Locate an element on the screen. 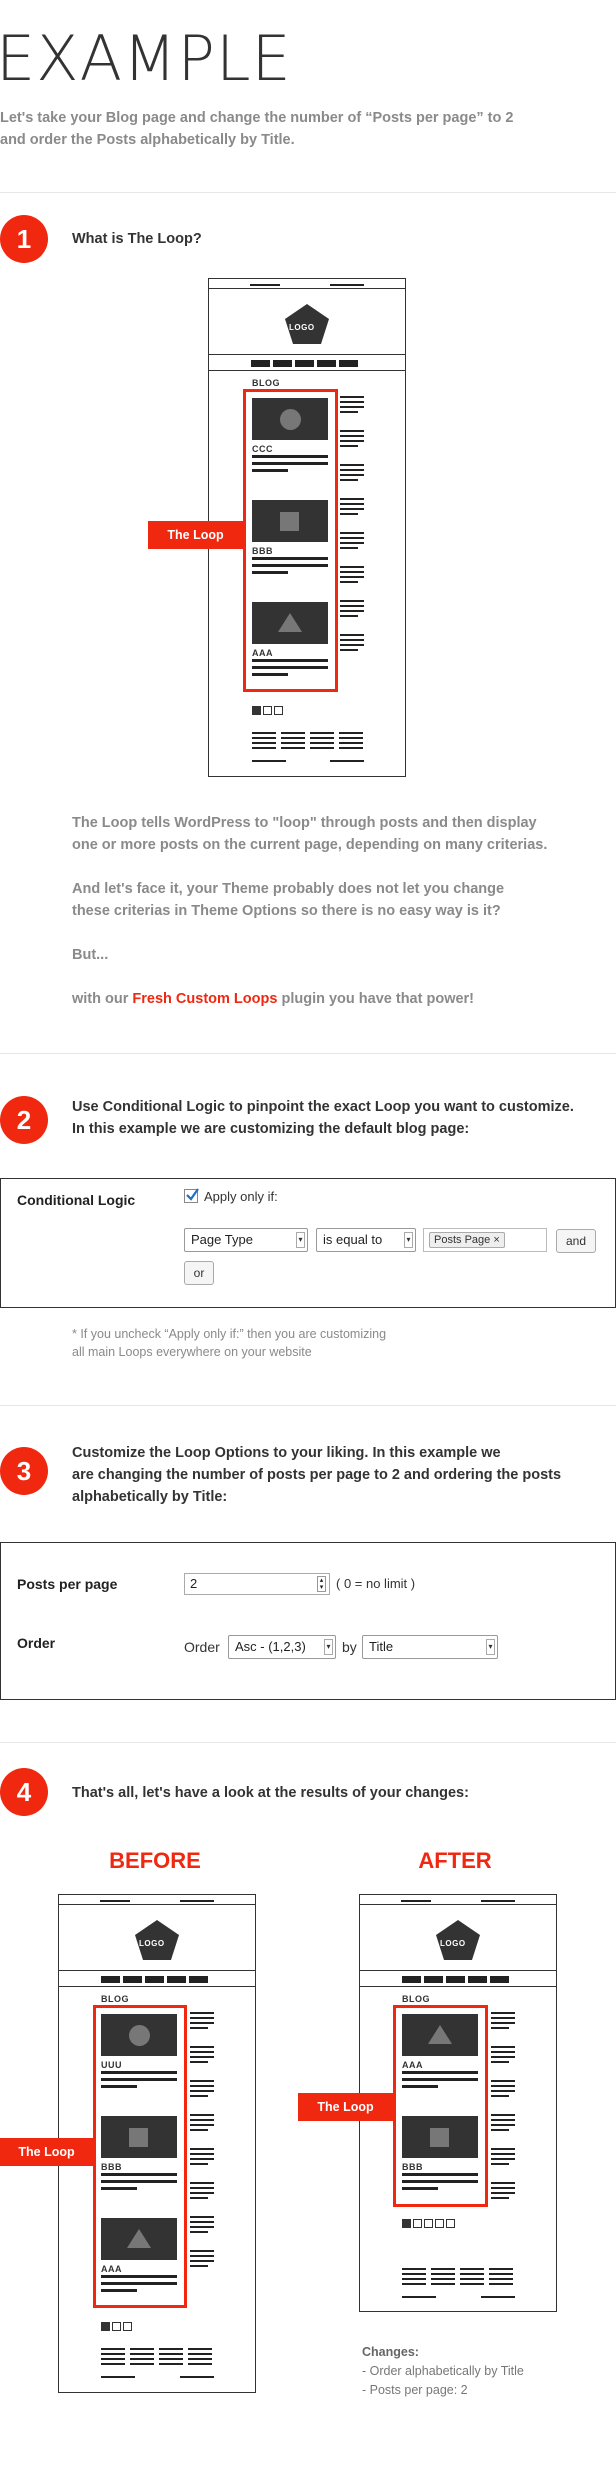  operator-select: is equal to ▾ is located at coordinates (366, 1240).